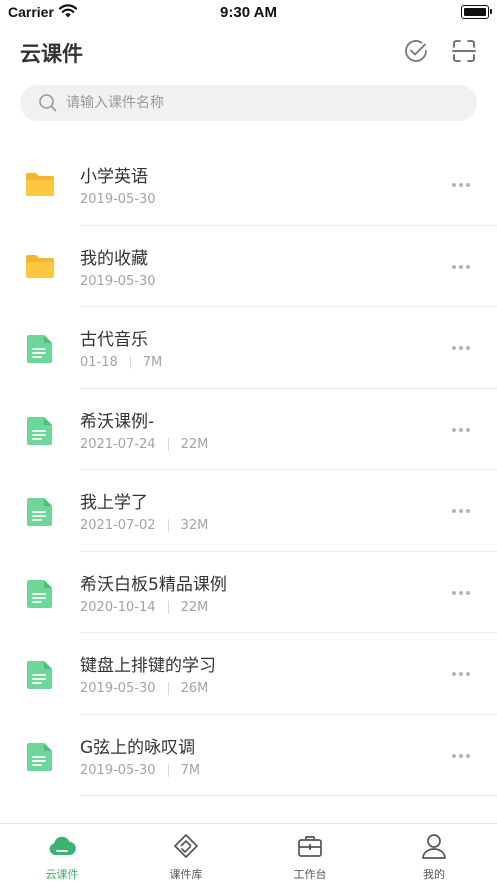  Describe the element at coordinates (248, 429) in the screenshot. I see `list-item: 希沃课例- 2021-07-24 22M` at that location.